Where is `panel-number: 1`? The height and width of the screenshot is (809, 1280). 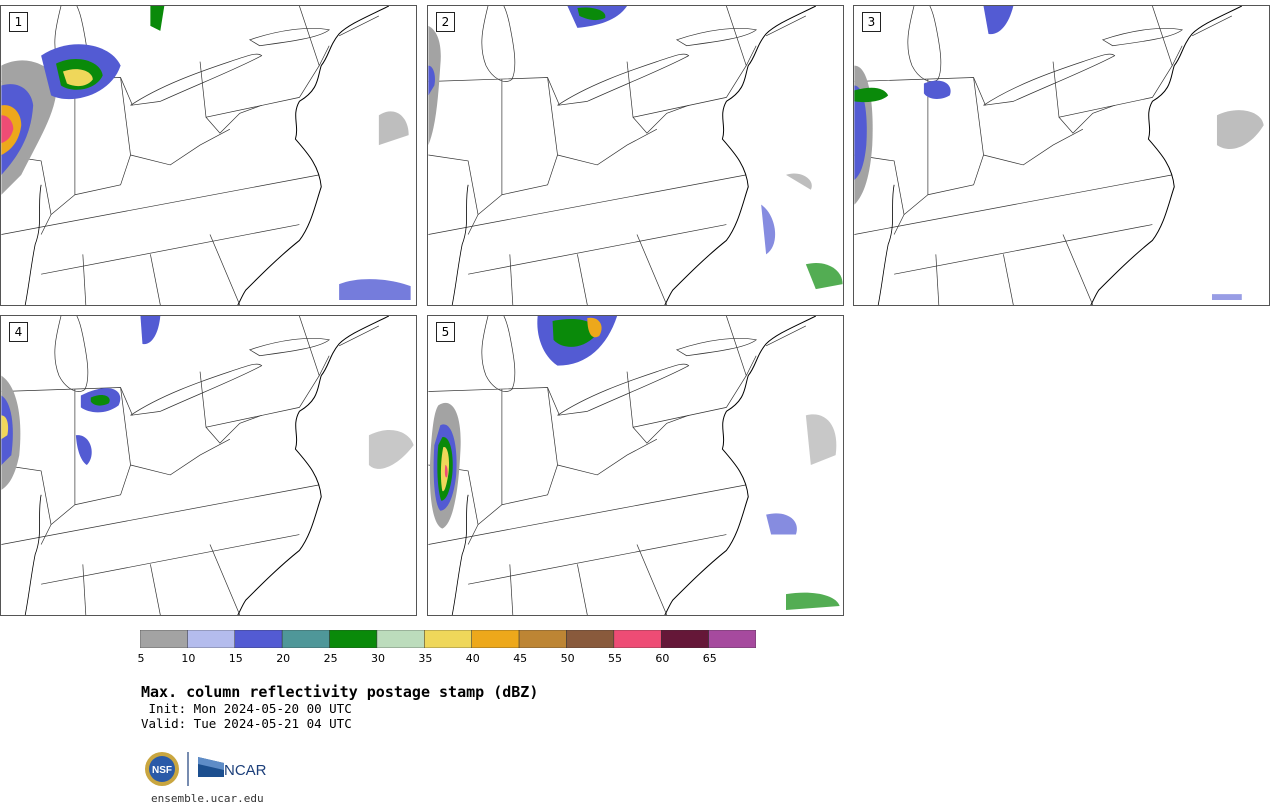
panel-number: 1 is located at coordinates (18, 22).